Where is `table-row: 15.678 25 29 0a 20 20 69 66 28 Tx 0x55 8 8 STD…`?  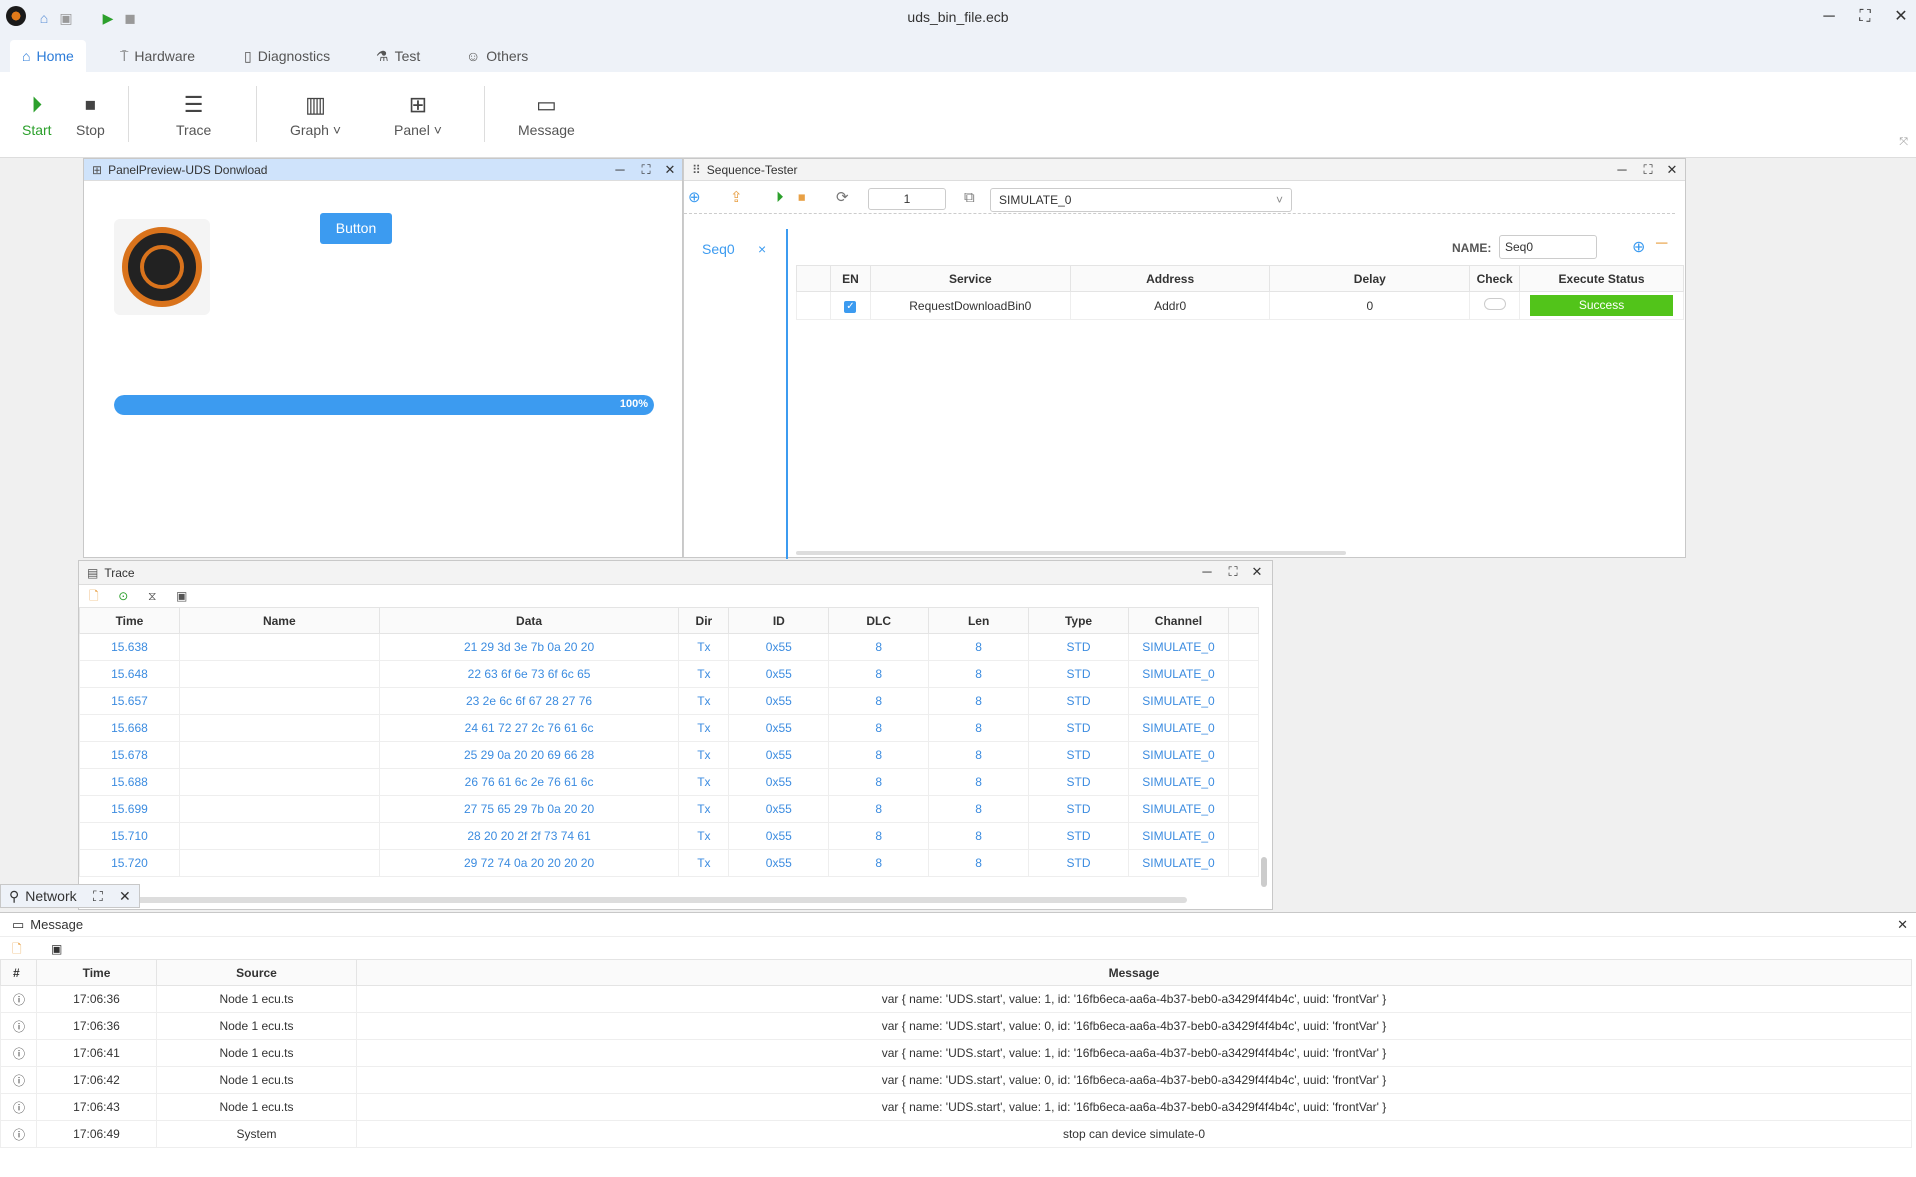
table-row: 15.678 25 29 0a 20 20 69 66 28 Tx 0x55 8 8 STD… is located at coordinates (669, 755).